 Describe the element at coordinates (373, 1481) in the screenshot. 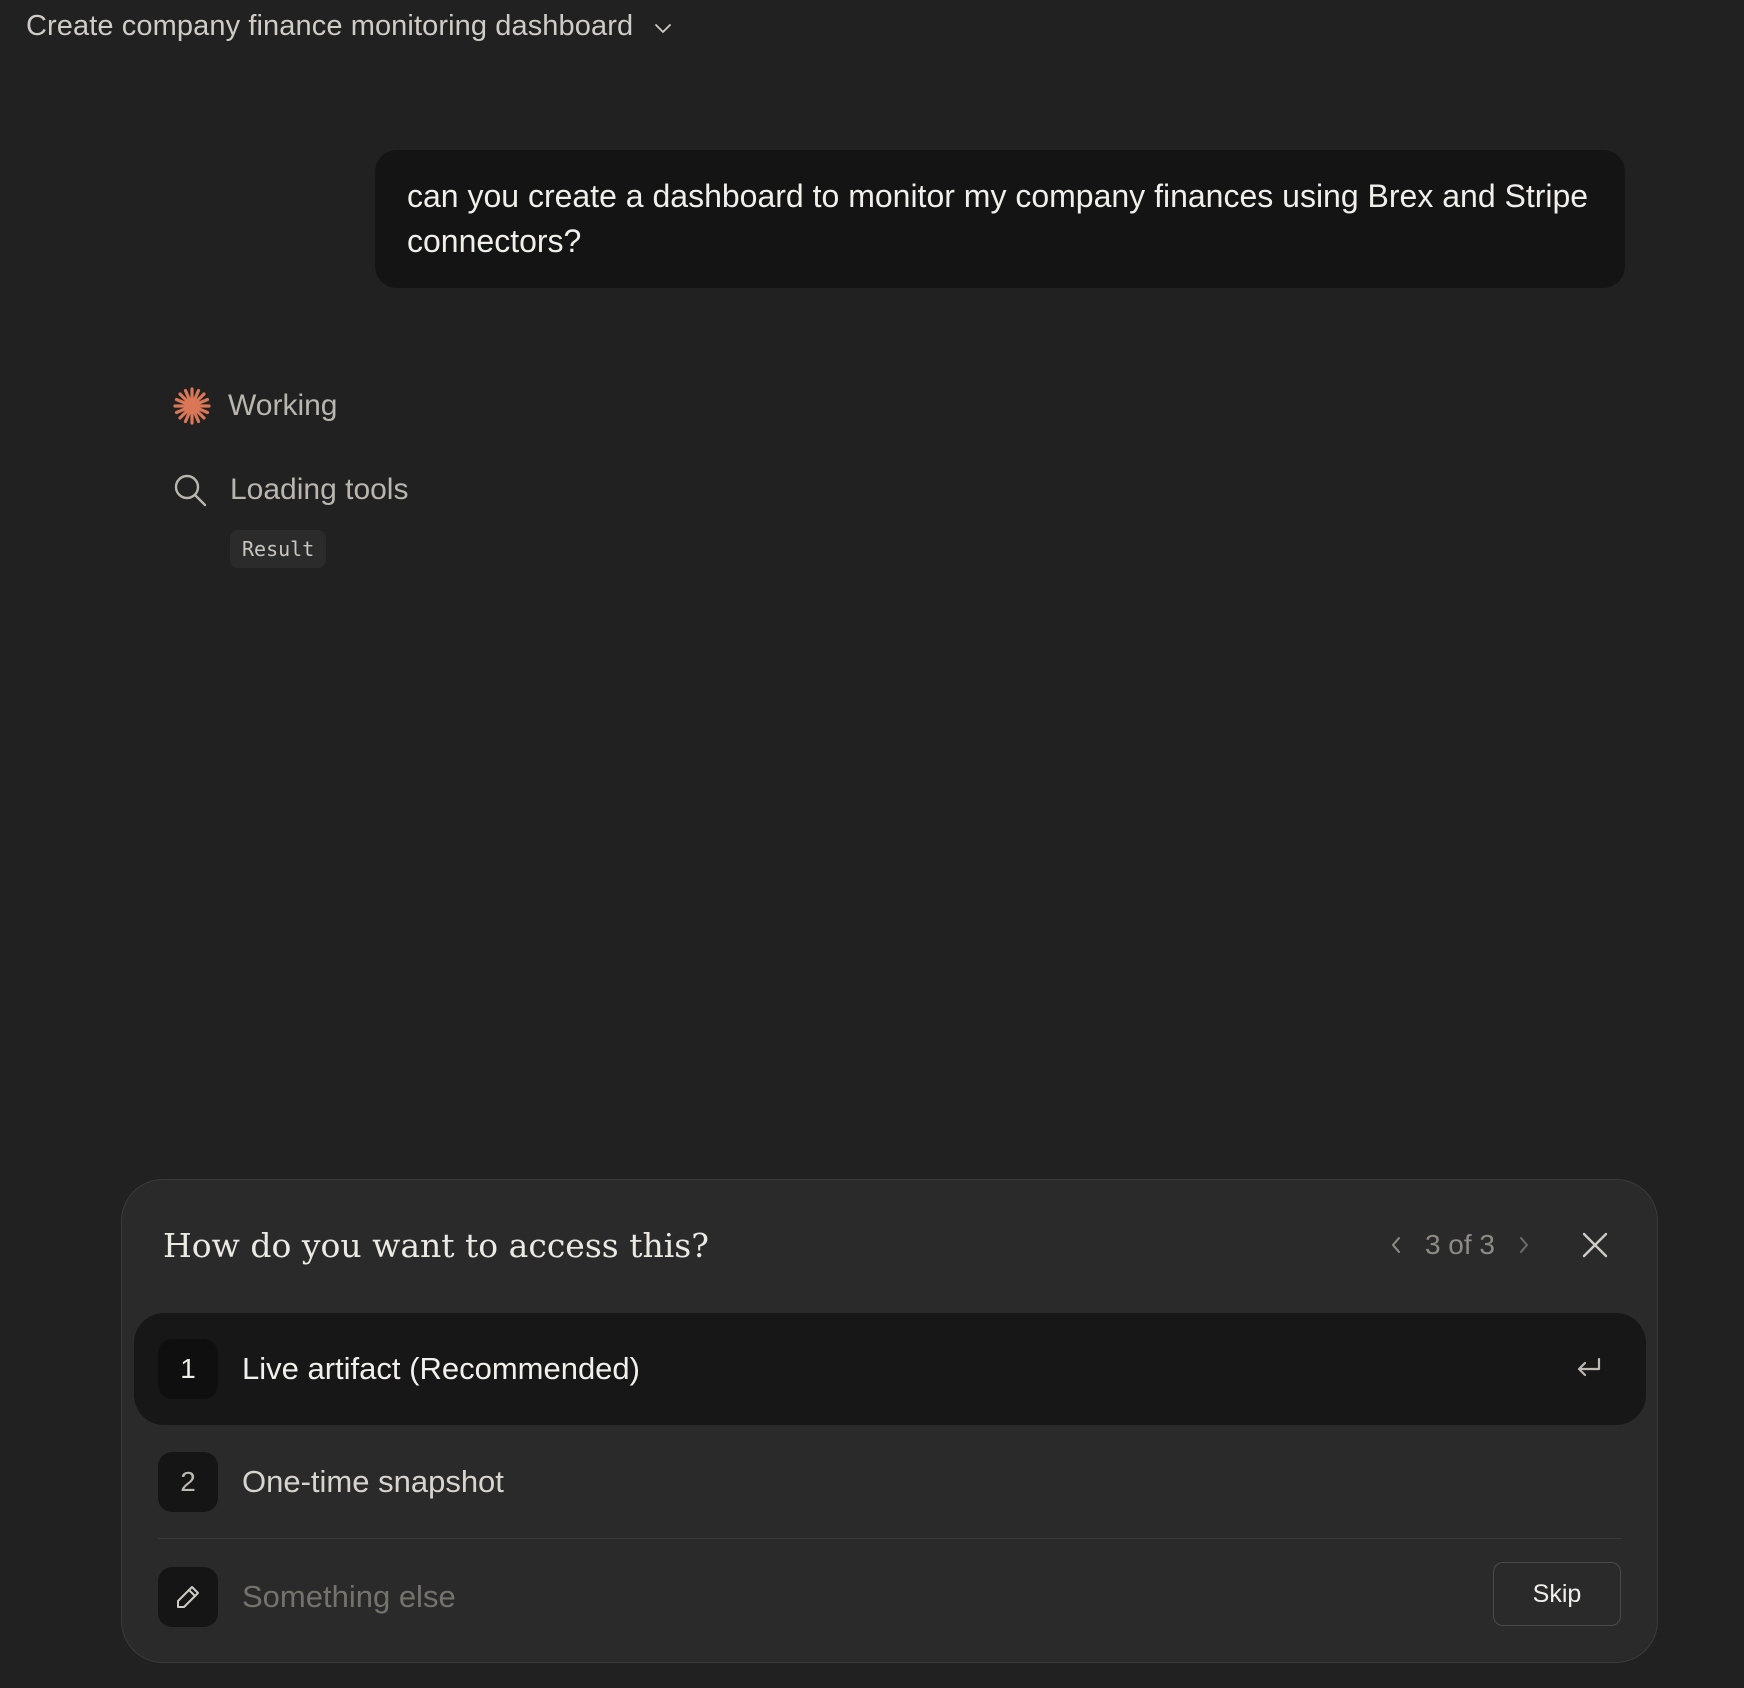

I see `option-label: One-time snapshot` at that location.